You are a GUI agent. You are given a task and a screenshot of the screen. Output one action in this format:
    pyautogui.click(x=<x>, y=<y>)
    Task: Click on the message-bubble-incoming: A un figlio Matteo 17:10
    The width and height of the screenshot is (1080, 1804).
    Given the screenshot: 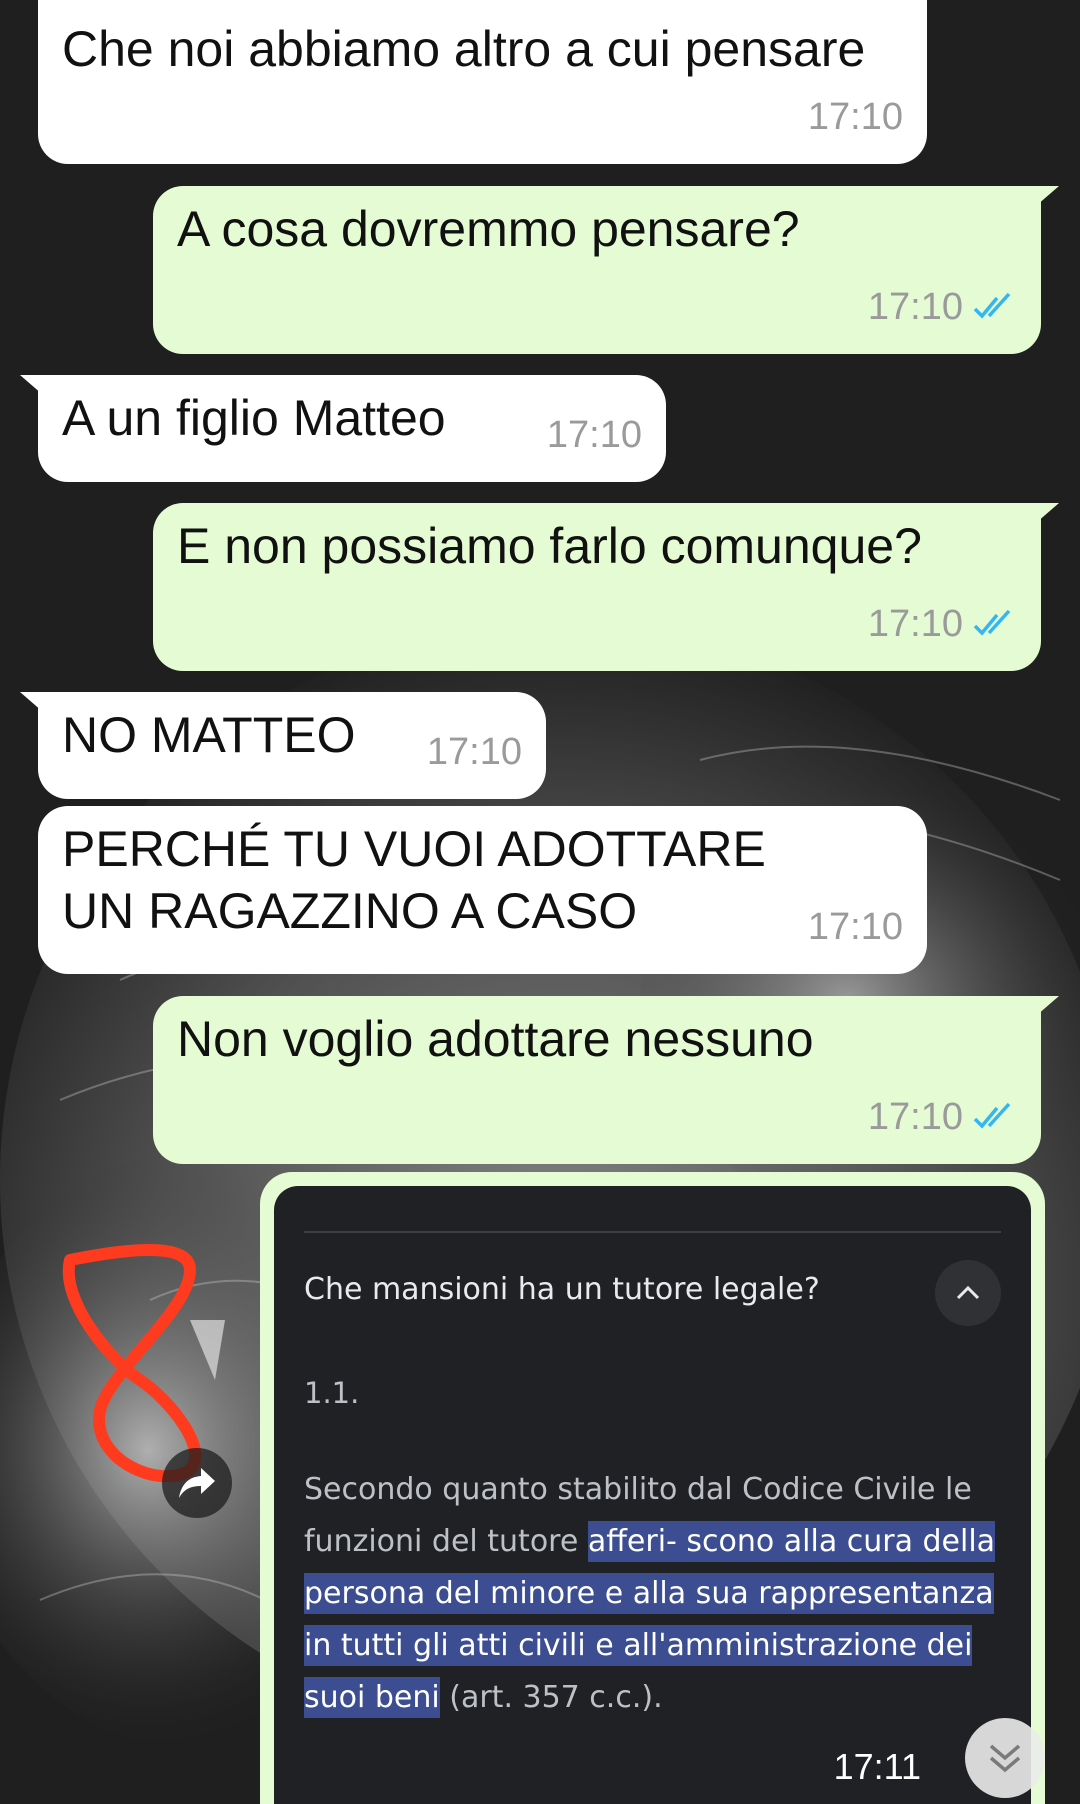 What is the action you would take?
    pyautogui.click(x=343, y=428)
    